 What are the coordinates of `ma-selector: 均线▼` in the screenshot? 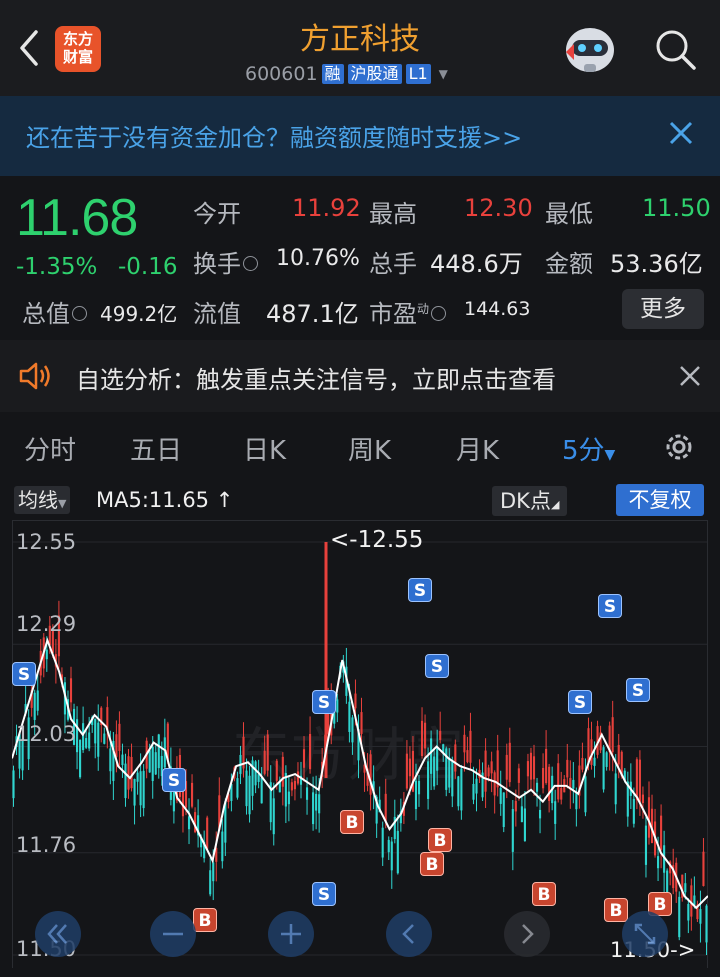 It's located at (42, 500).